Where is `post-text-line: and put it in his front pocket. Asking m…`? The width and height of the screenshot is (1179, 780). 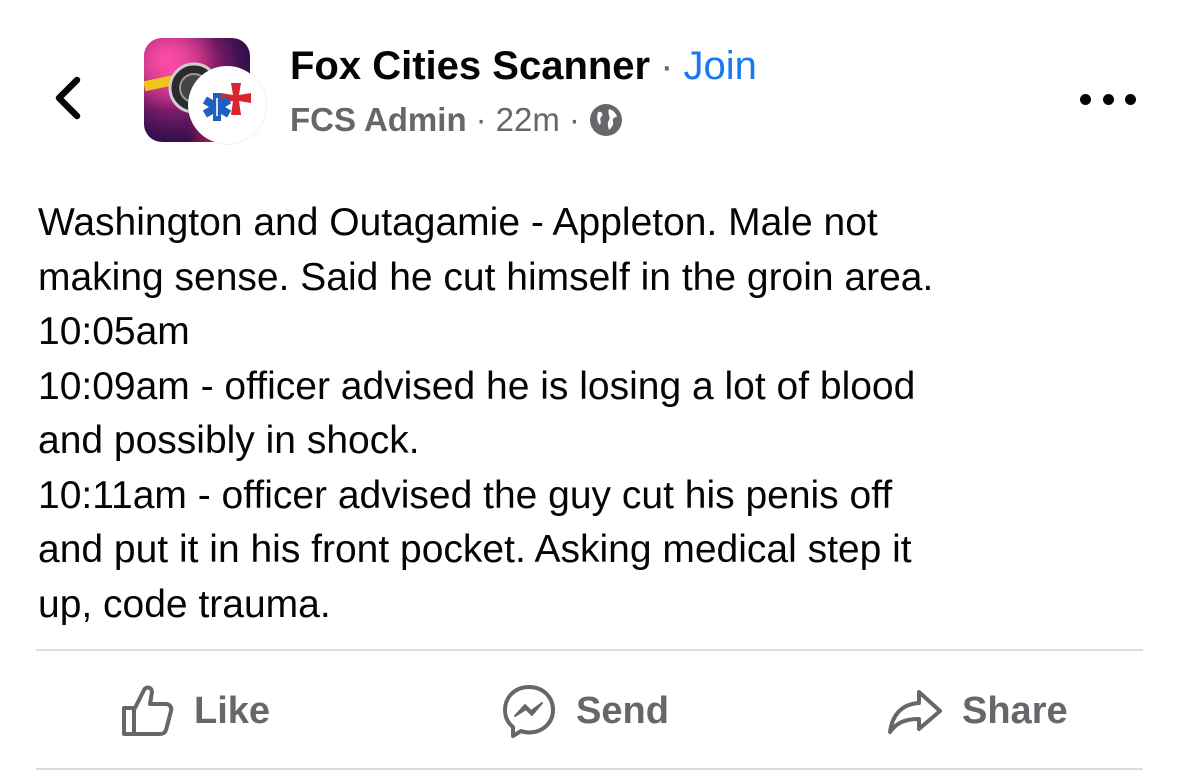
post-text-line: and put it in his front pocket. Asking m… is located at coordinates (475, 549).